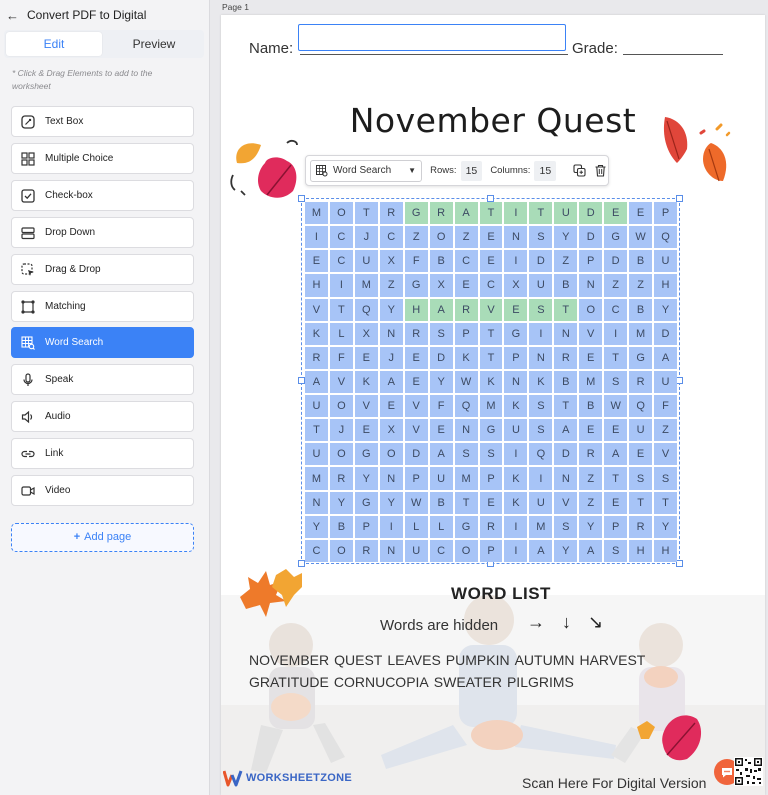  I want to click on tool-multiple-choice: Multiple Choice, so click(102, 158).